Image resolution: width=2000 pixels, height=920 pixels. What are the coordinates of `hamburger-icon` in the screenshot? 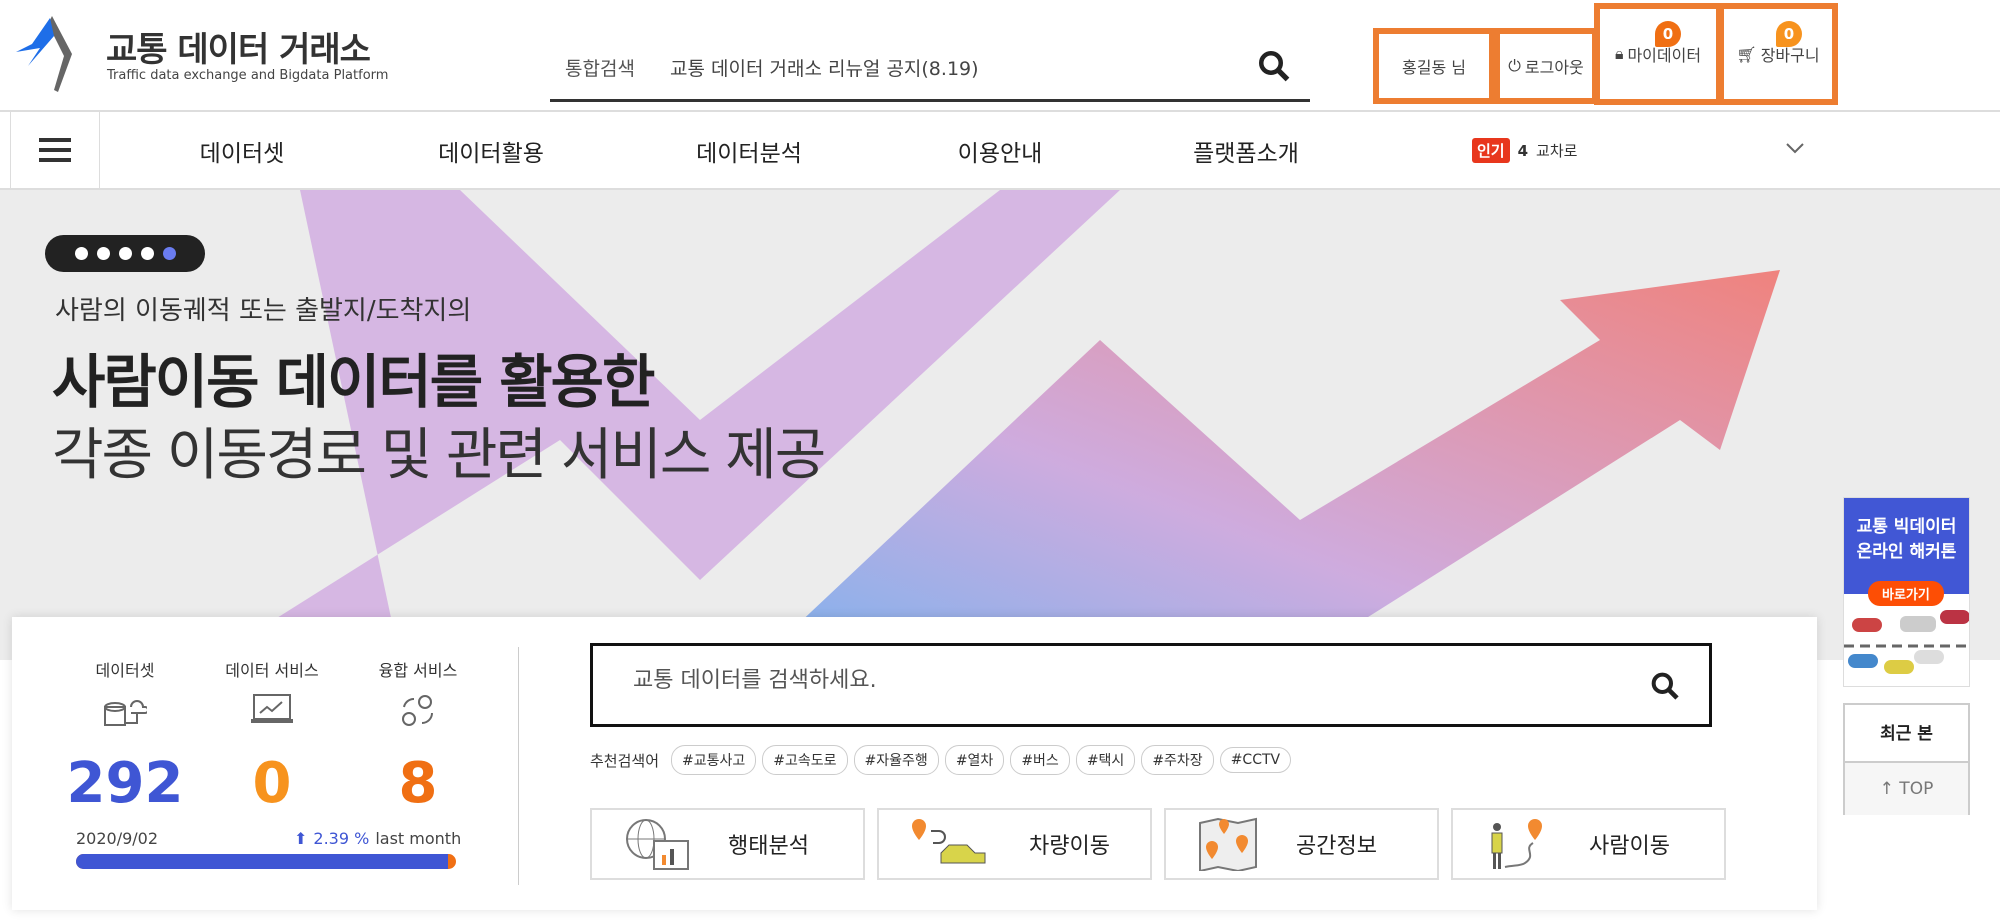 It's located at (55, 150).